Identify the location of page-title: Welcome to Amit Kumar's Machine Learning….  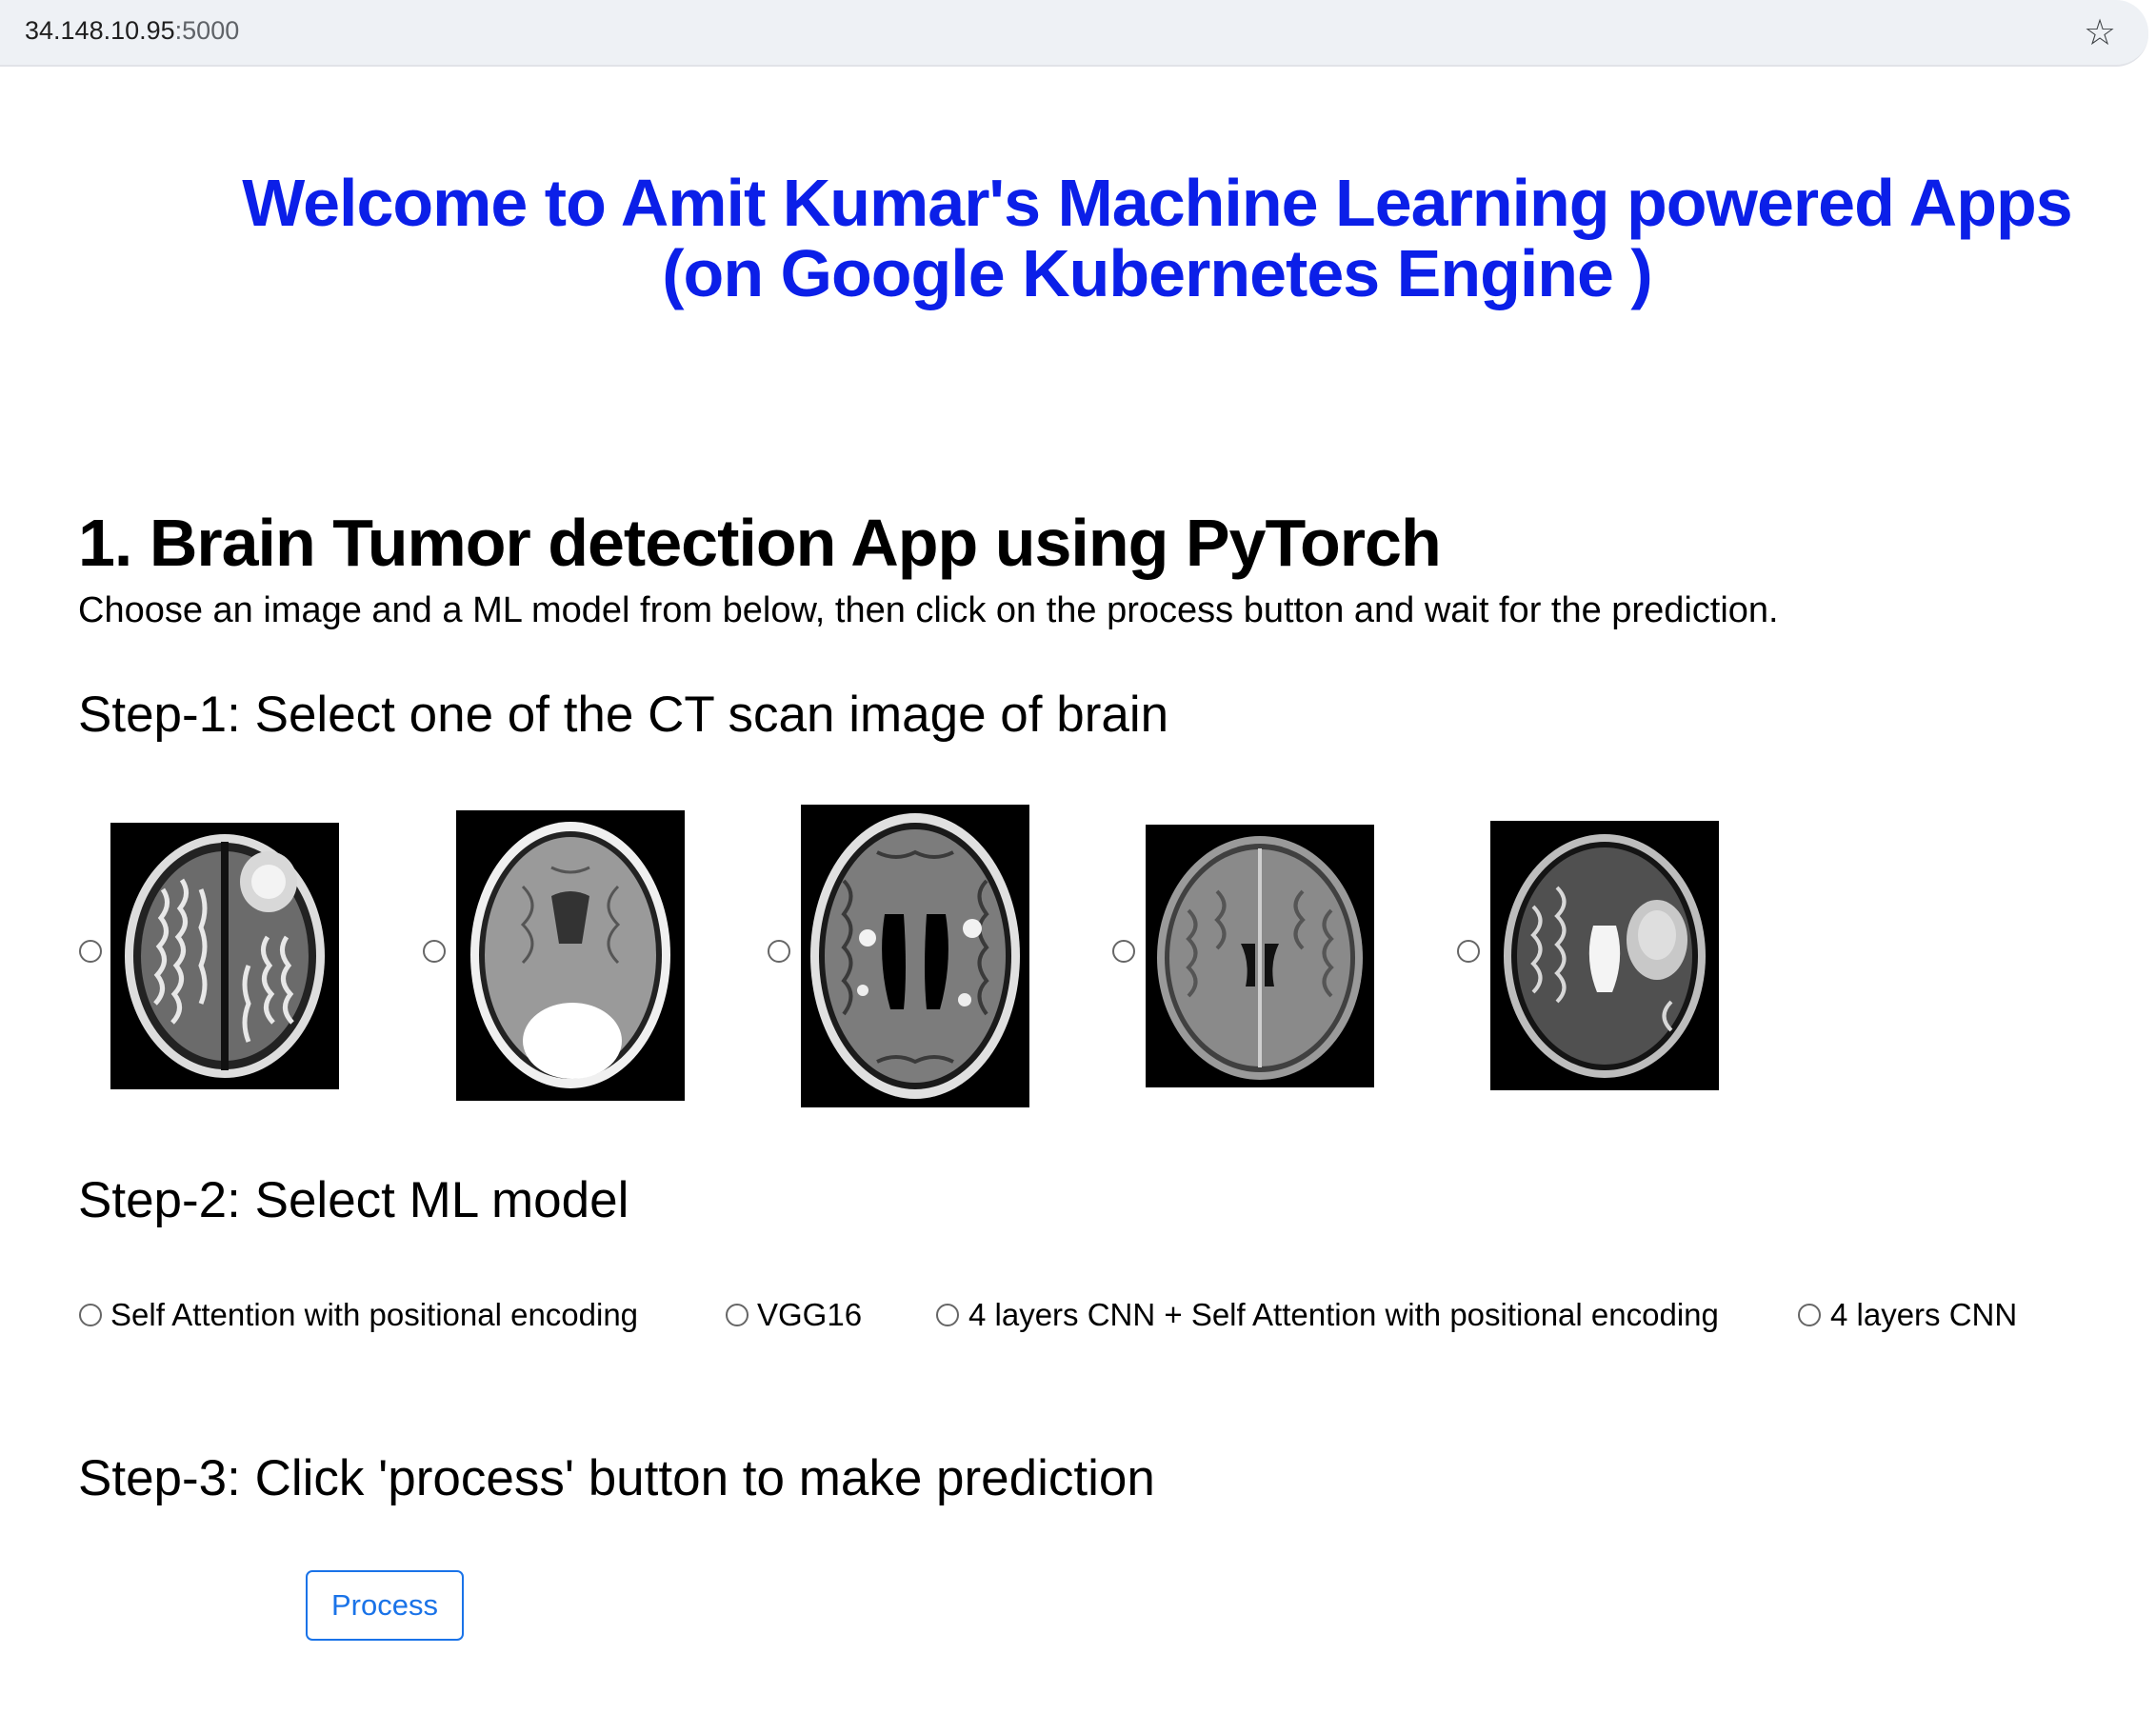
(1150, 238).